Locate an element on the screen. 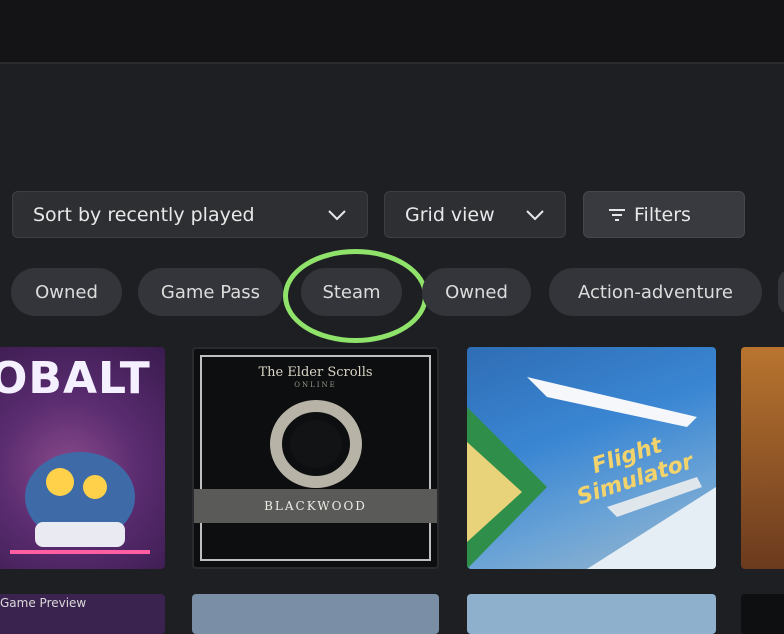 The height and width of the screenshot is (634, 784). chip-game-pass: Game Pass is located at coordinates (210, 292).